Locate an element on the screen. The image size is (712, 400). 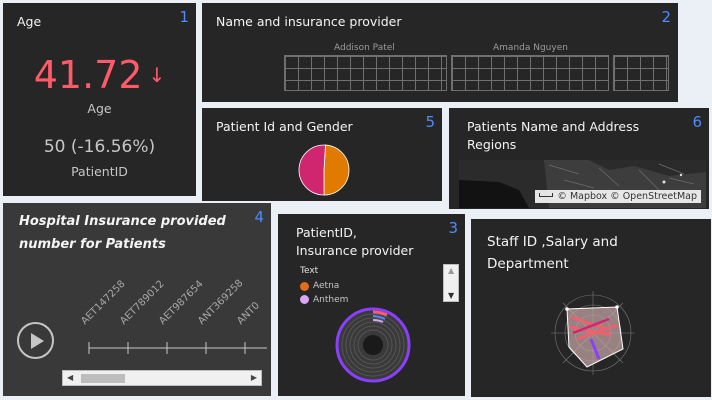
tile-title-line: Patients Name and Address is located at coordinates (553, 126).